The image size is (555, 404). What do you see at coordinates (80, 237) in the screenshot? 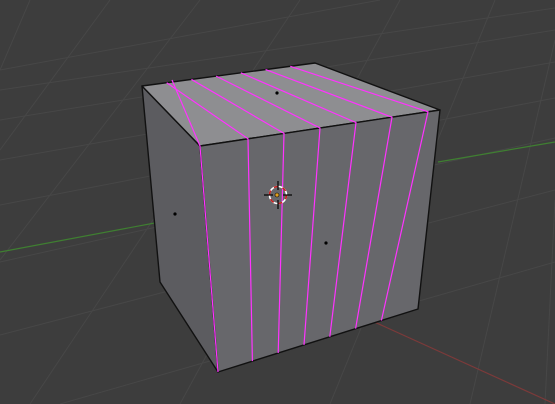
I see `y-axis-line-left` at bounding box center [80, 237].